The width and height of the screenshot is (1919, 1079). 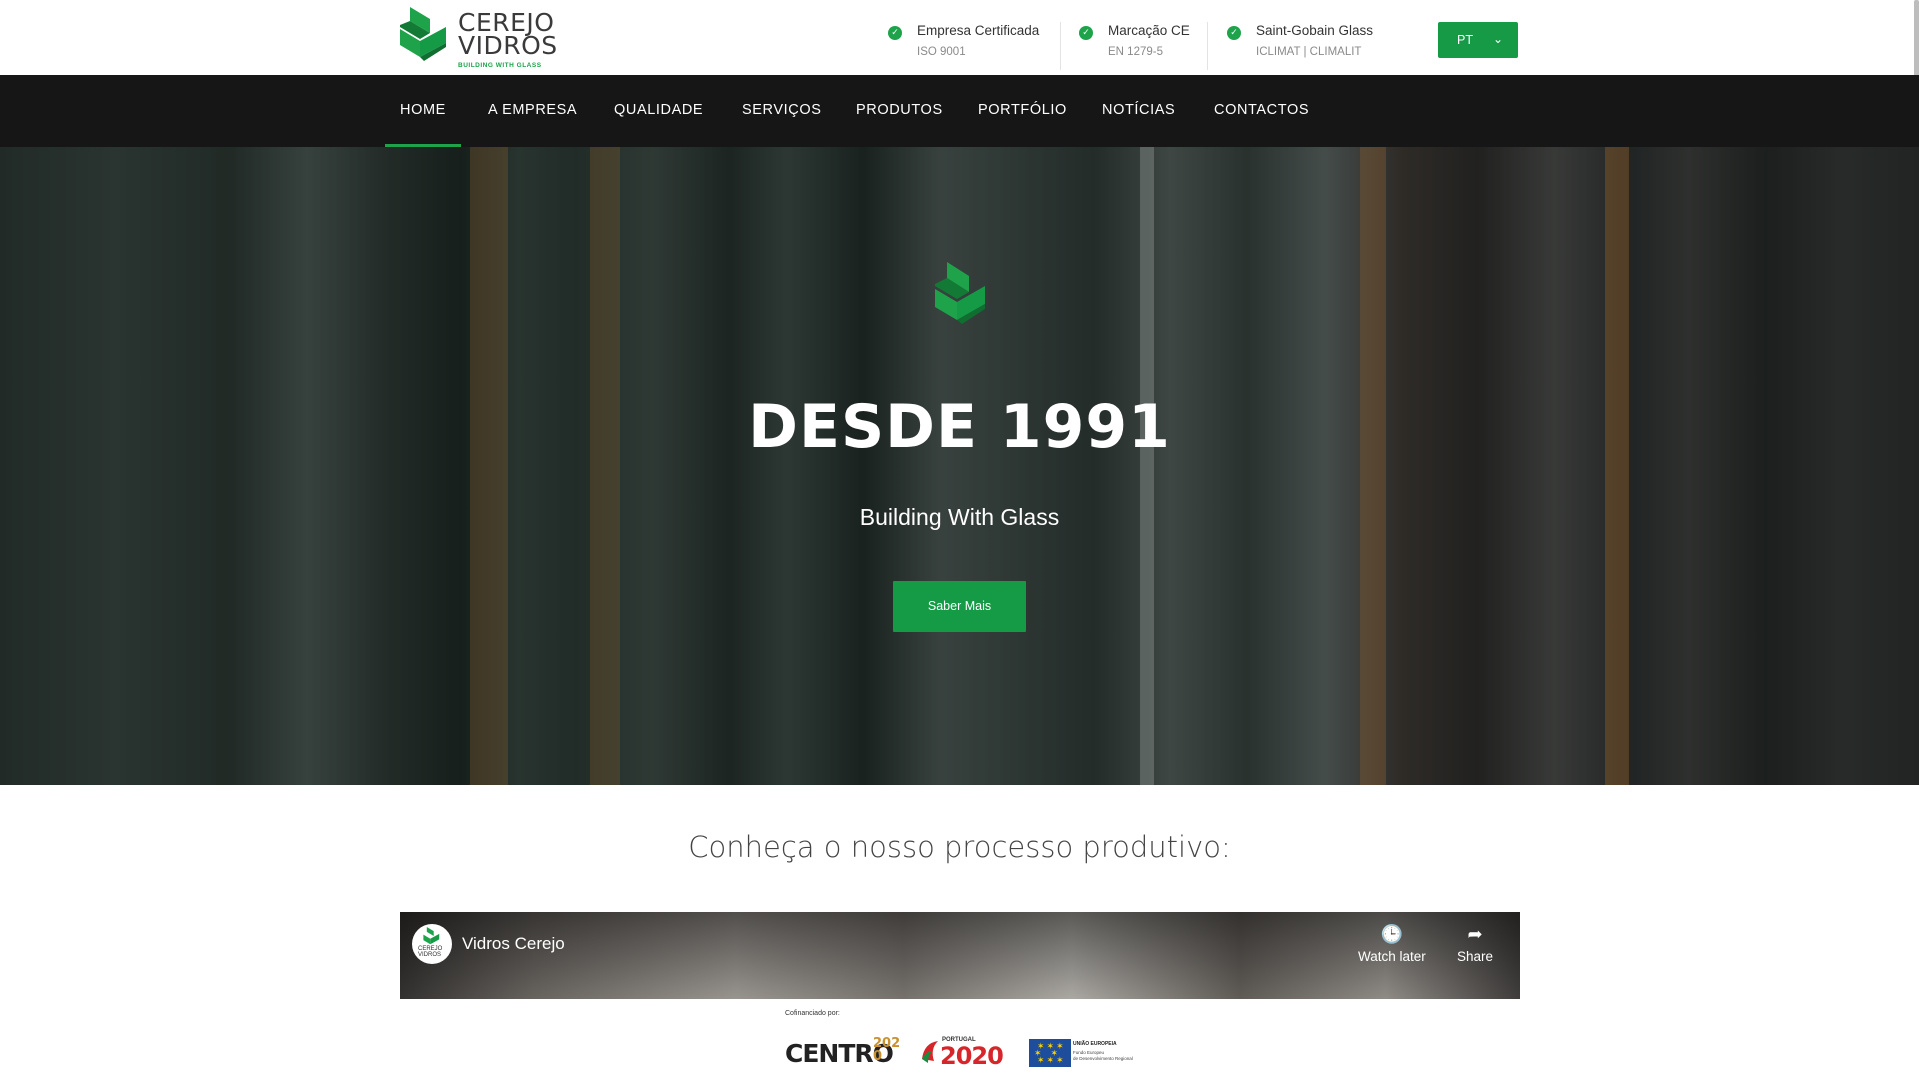 I want to click on eu-flag-icon: ✶✶✶ ✶✶ ✶✶✶, so click(x=1050, y=1053).